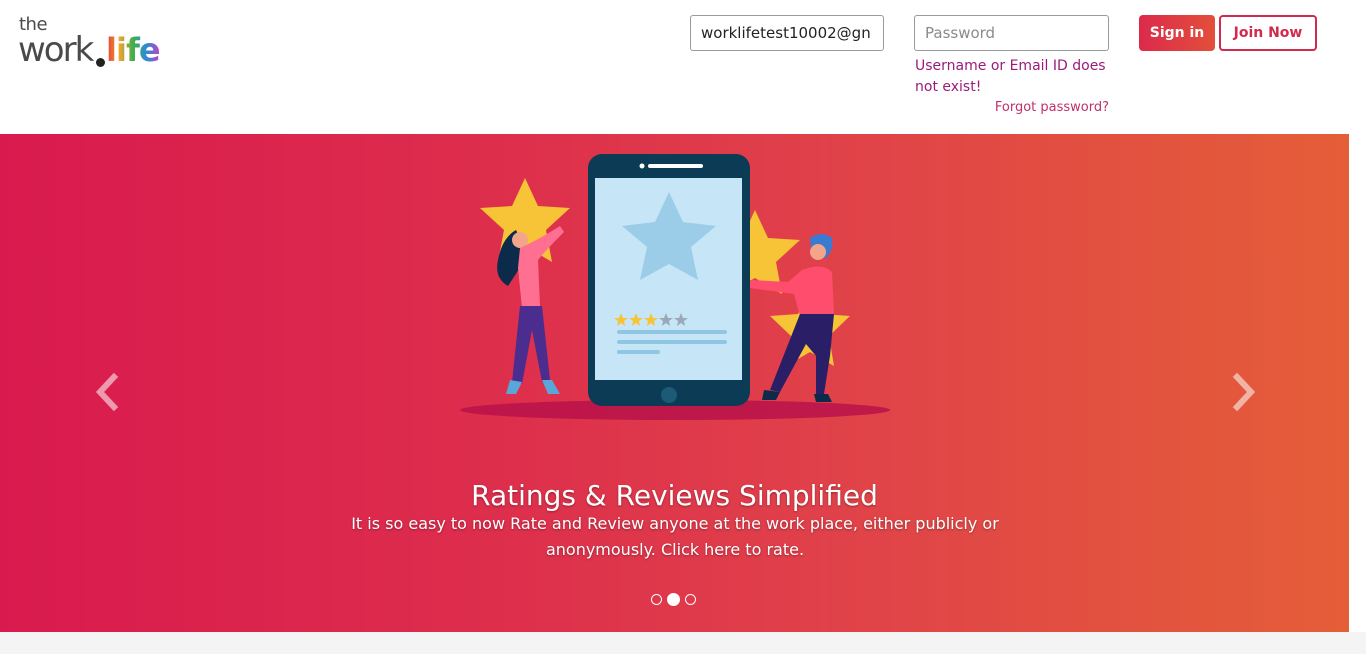  Describe the element at coordinates (787, 33) in the screenshot. I see `email-field` at that location.